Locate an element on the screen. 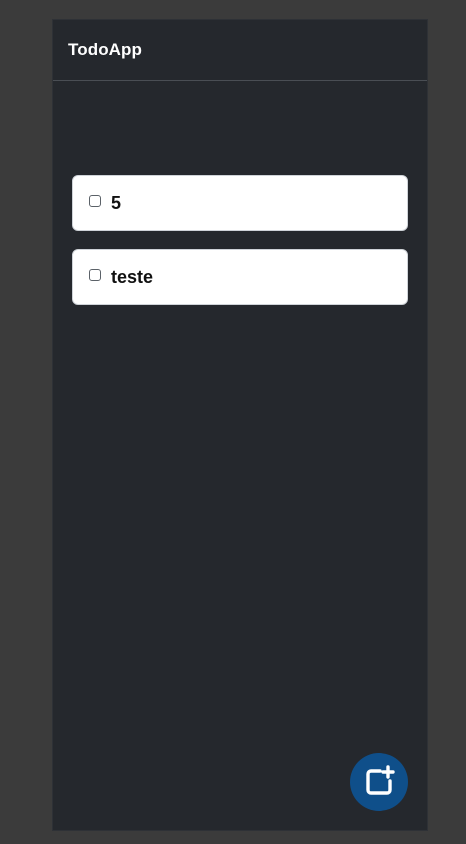  todo-text: 5 is located at coordinates (116, 202).